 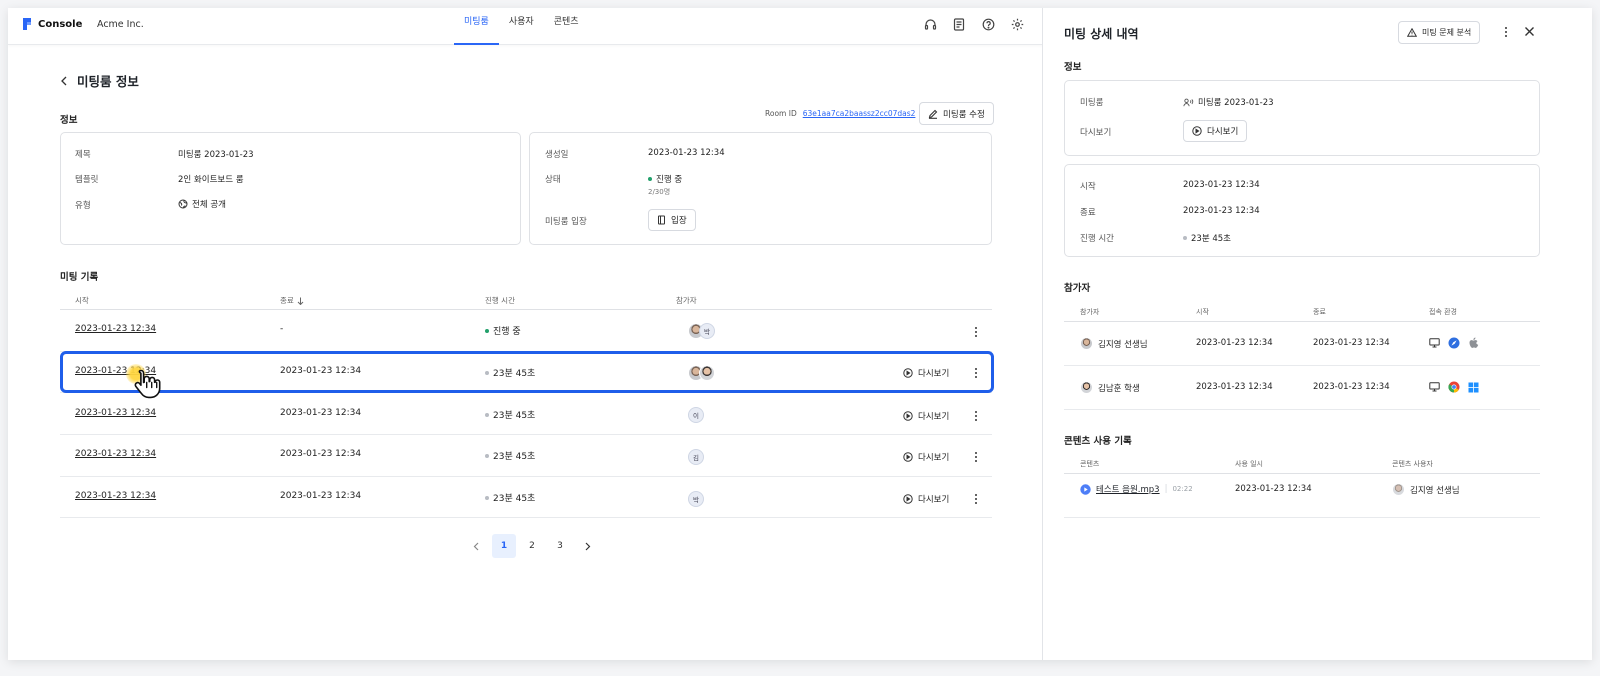 I want to click on type-value-group: 전체 공개, so click(x=202, y=204).